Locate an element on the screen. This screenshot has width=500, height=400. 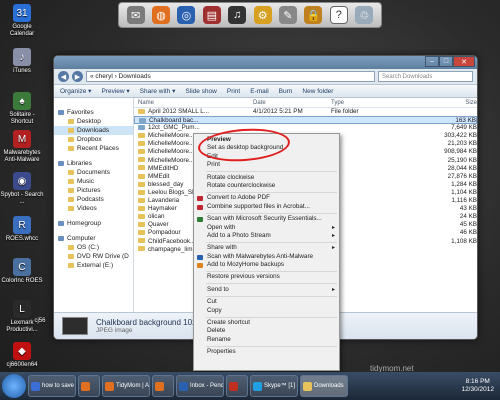
lock-icon: 🔒 is located at coordinates (313, 15).